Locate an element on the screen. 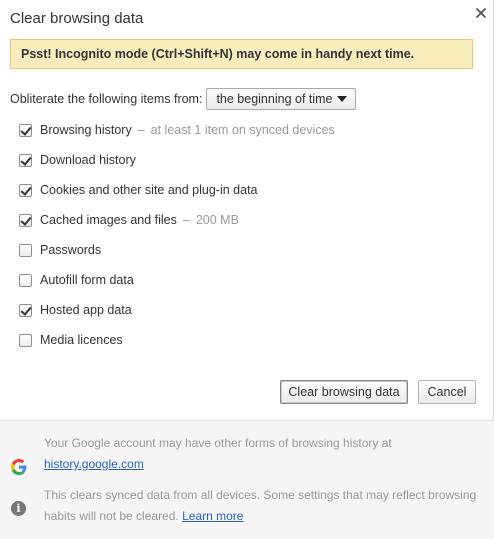 The height and width of the screenshot is (539, 494). google-g-icon is located at coordinates (19, 467).